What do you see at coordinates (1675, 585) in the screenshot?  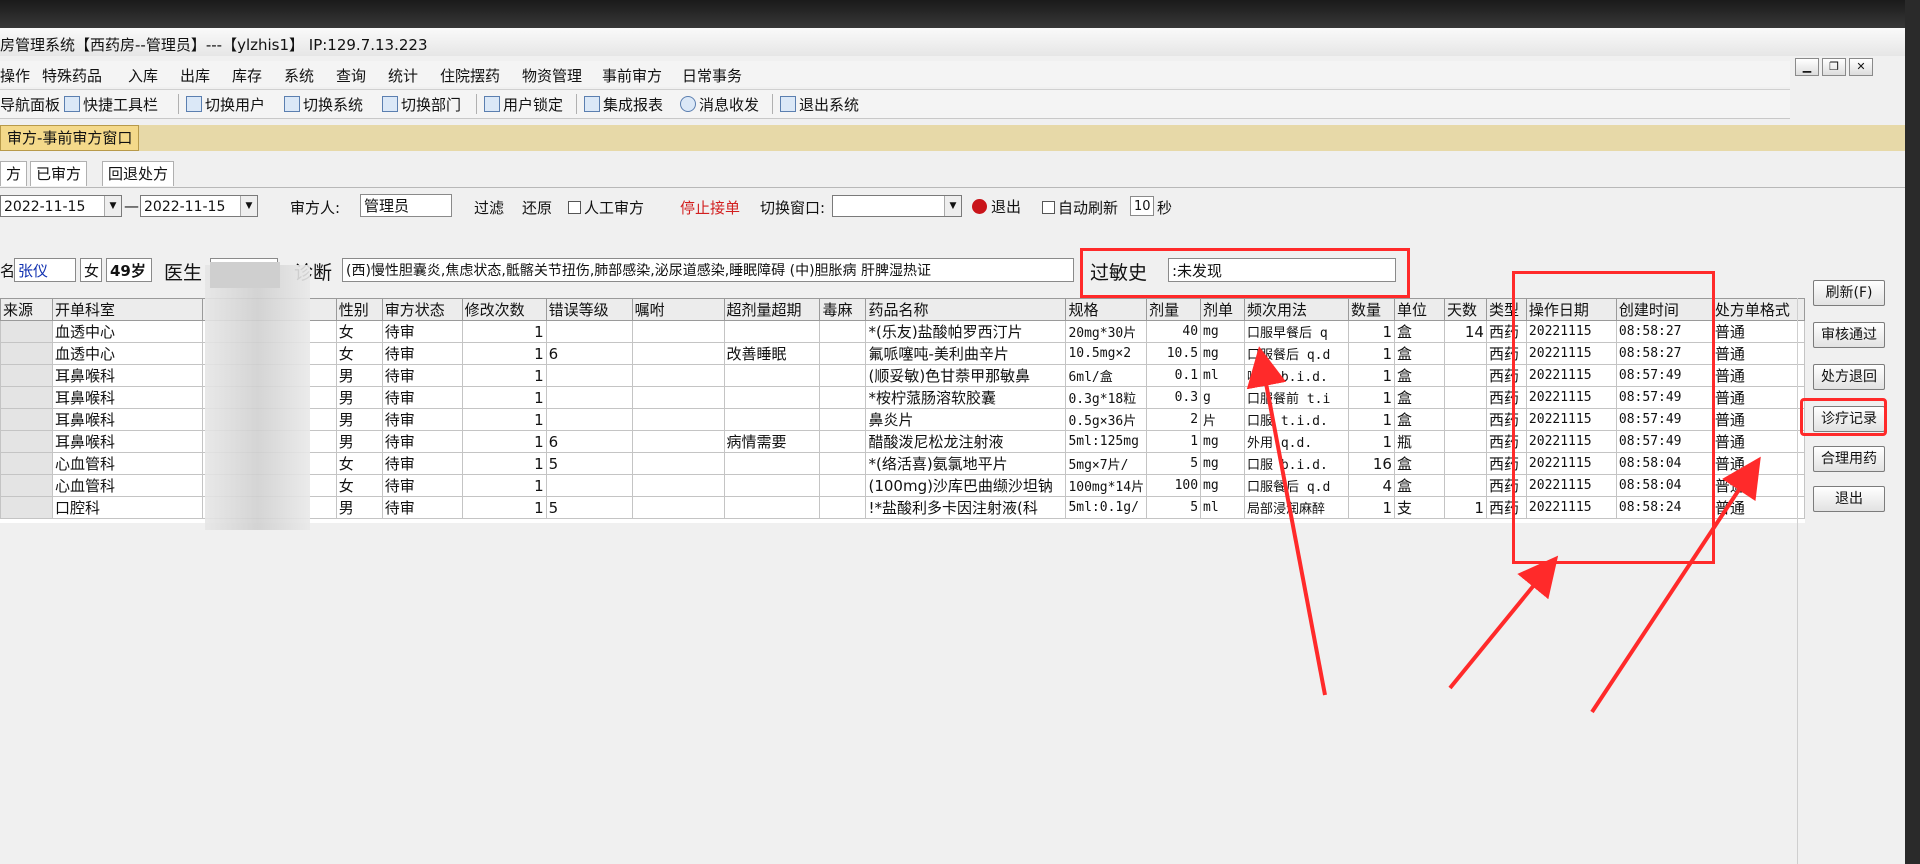 I see `arrow-to-record-button` at bounding box center [1675, 585].